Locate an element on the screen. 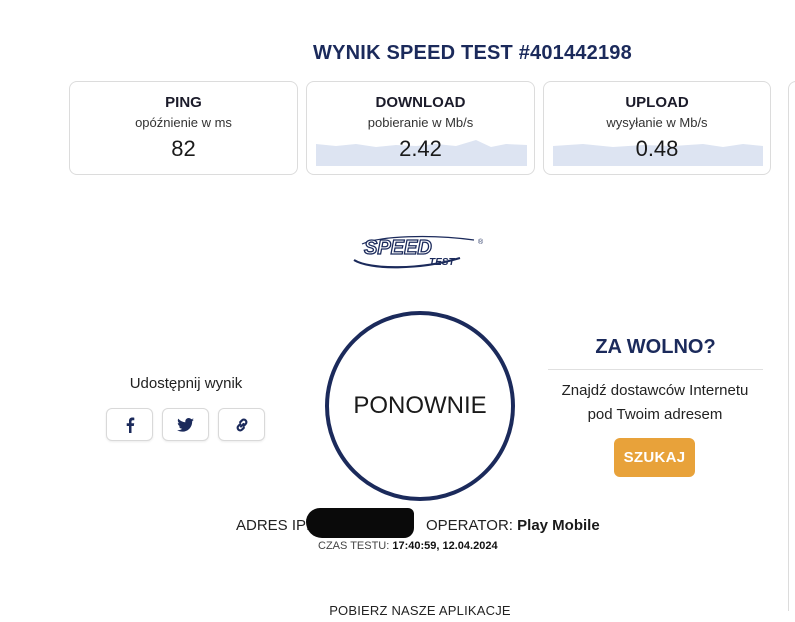 Image resolution: width=795 pixels, height=622 pixels. test-time-label: CZAS TESTU: is located at coordinates (354, 546).